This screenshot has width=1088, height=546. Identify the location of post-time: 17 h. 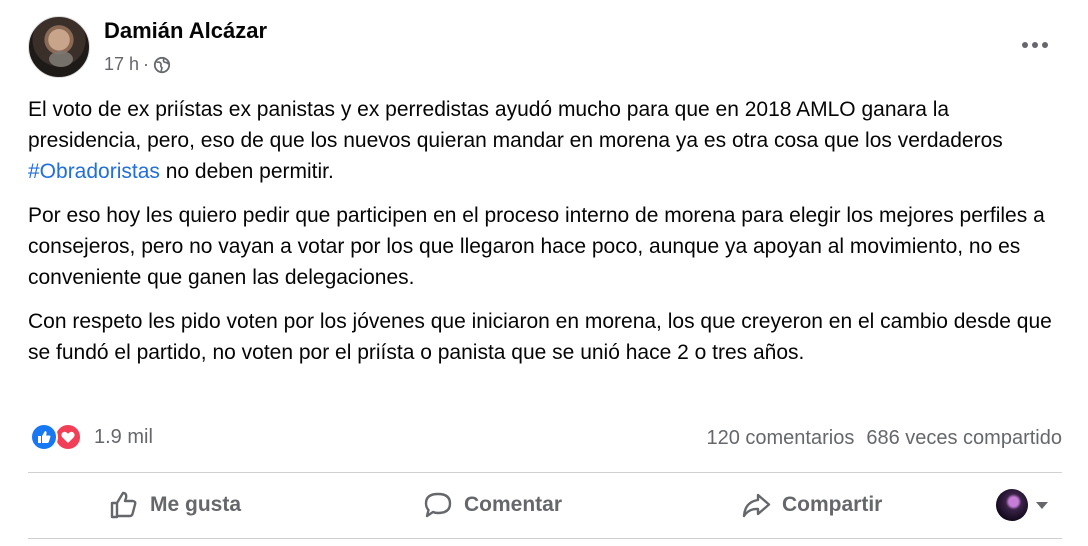
(121, 64).